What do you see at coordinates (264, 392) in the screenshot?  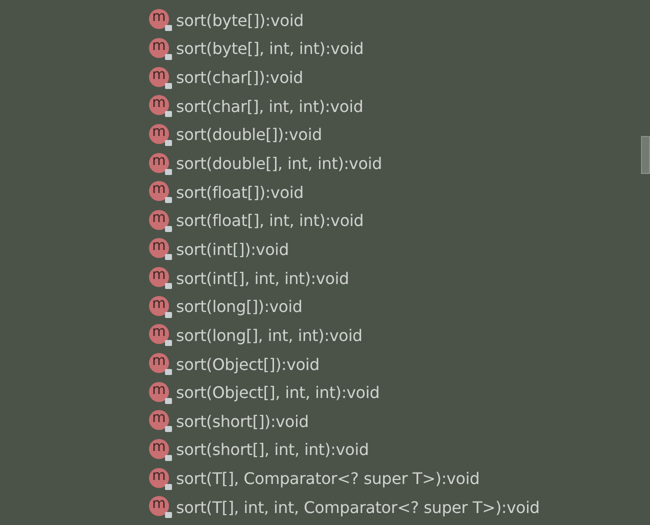 I see `method-item: m sort(Object[], int, int):void` at bounding box center [264, 392].